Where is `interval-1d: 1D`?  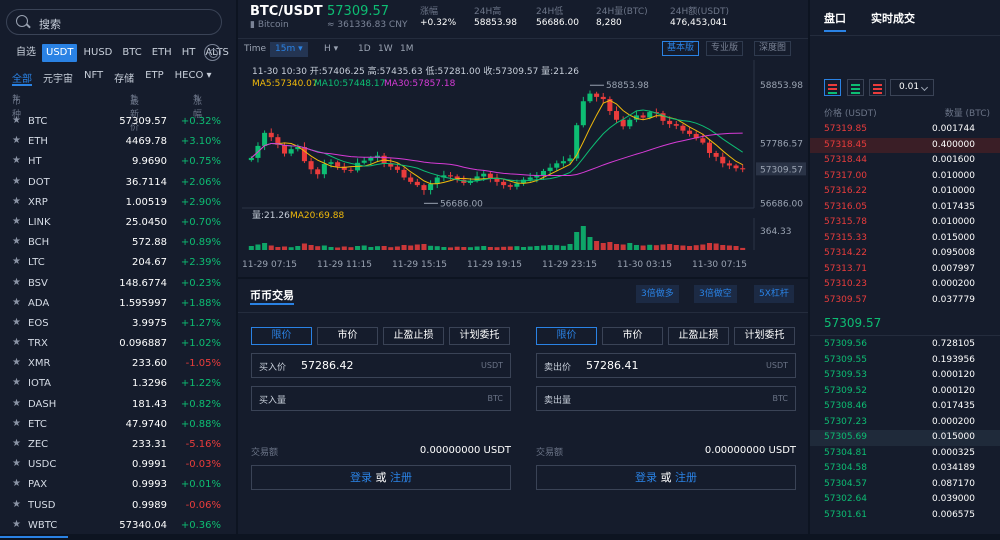
interval-1d: 1D is located at coordinates (364, 49).